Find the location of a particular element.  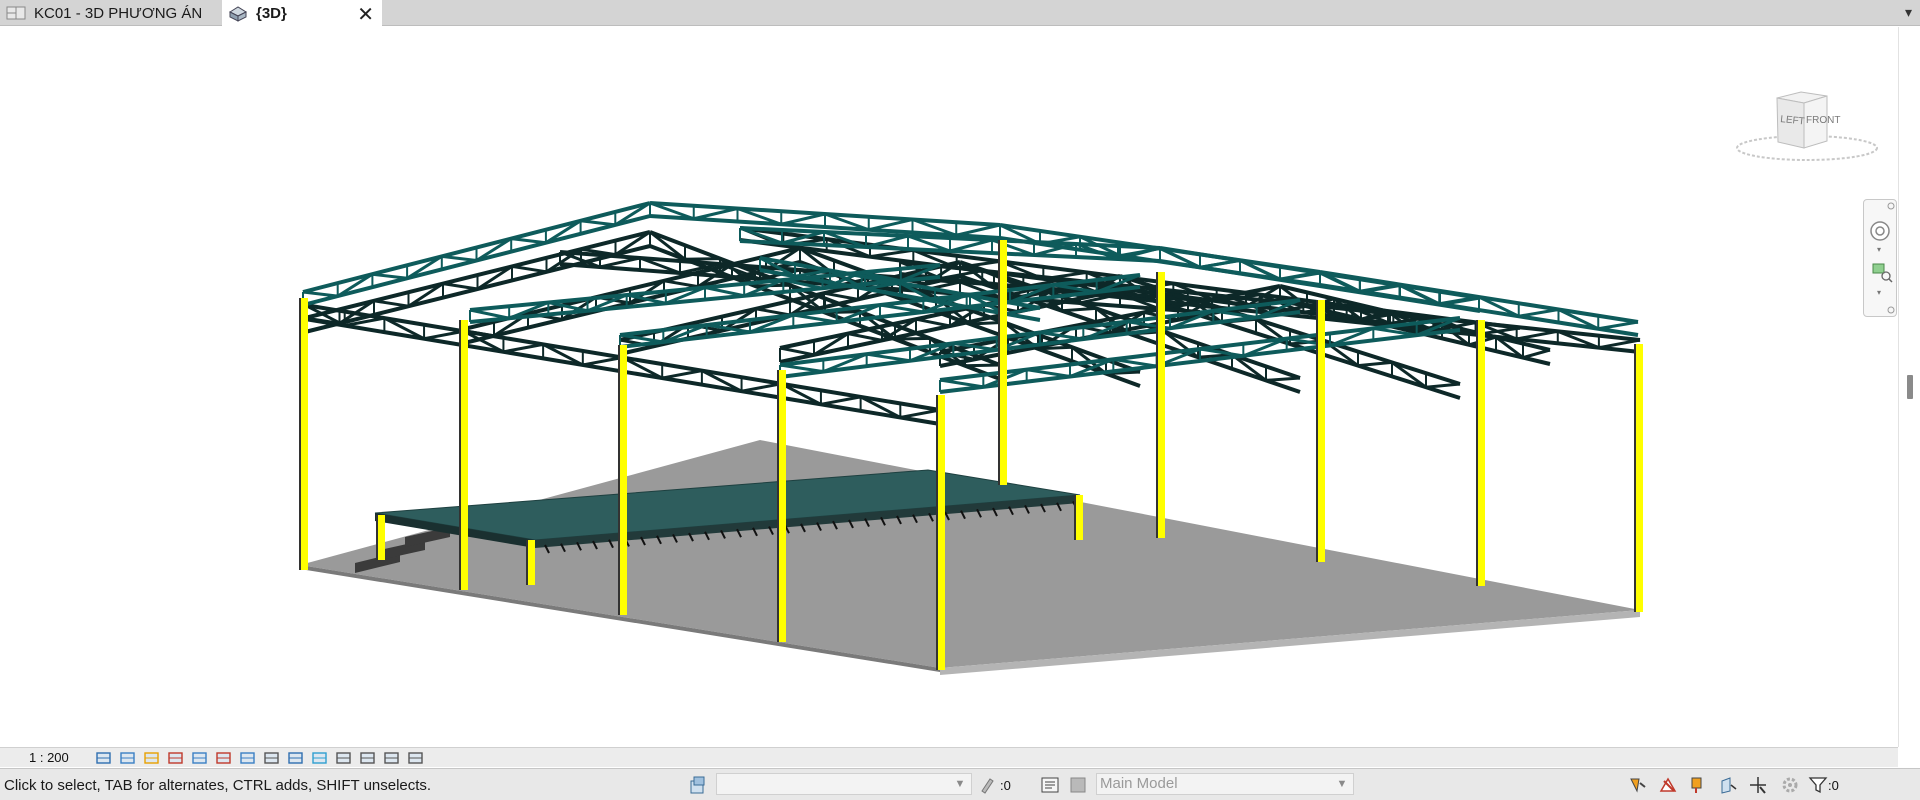

editable-only-icon is located at coordinates (988, 785).